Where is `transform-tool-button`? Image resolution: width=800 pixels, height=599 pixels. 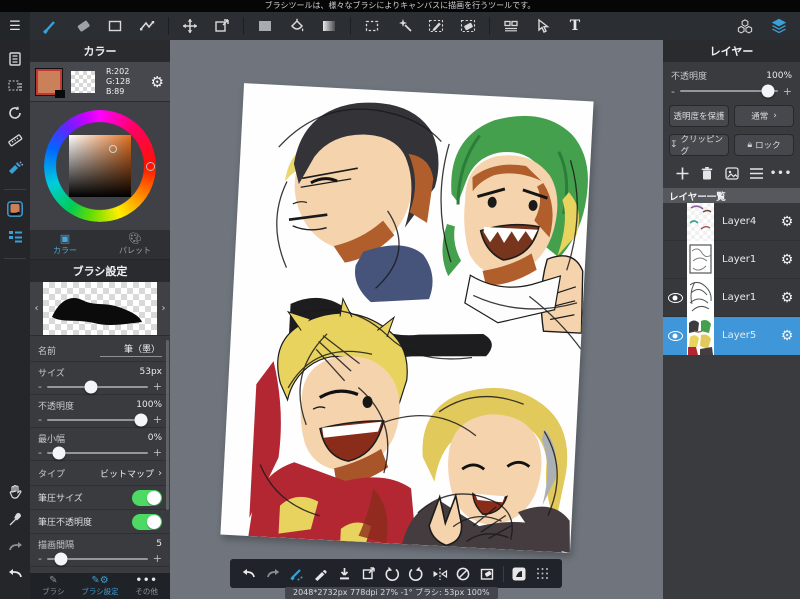
transform-tool-button is located at coordinates (222, 26).